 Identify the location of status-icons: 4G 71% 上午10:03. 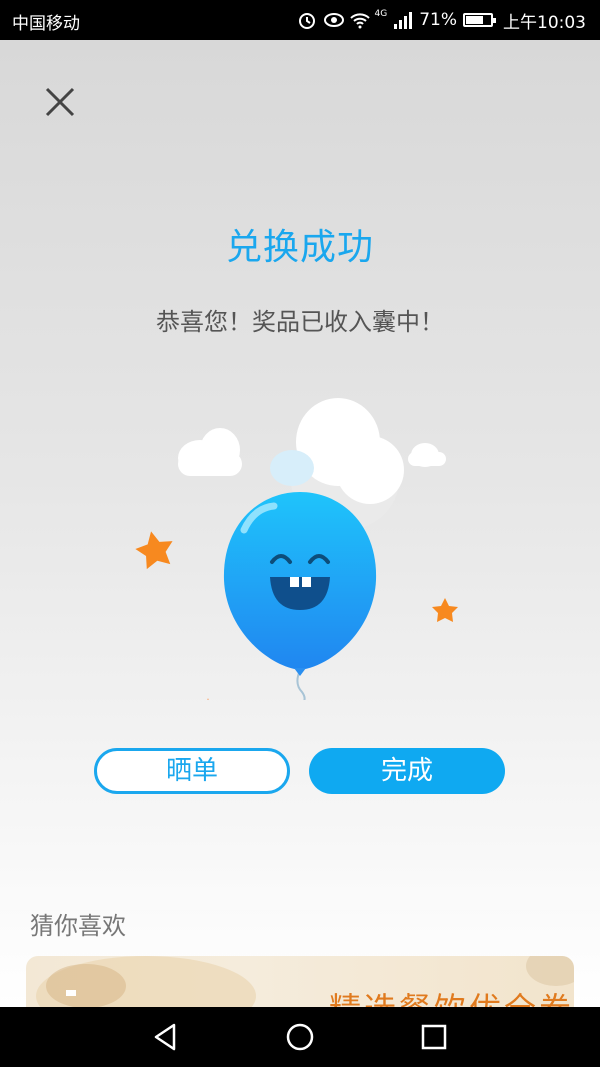
(441, 20).